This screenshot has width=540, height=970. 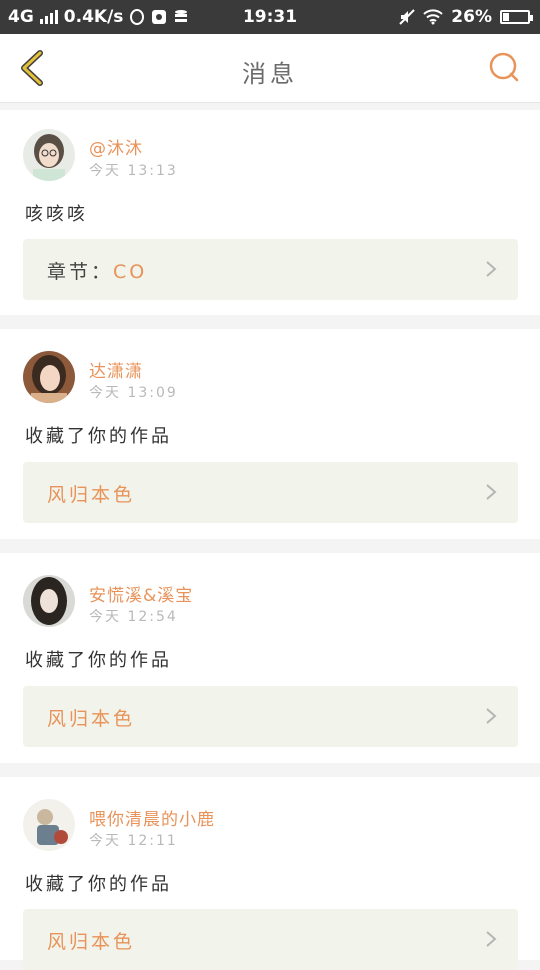 What do you see at coordinates (506, 17) in the screenshot?
I see `battery-level-fill` at bounding box center [506, 17].